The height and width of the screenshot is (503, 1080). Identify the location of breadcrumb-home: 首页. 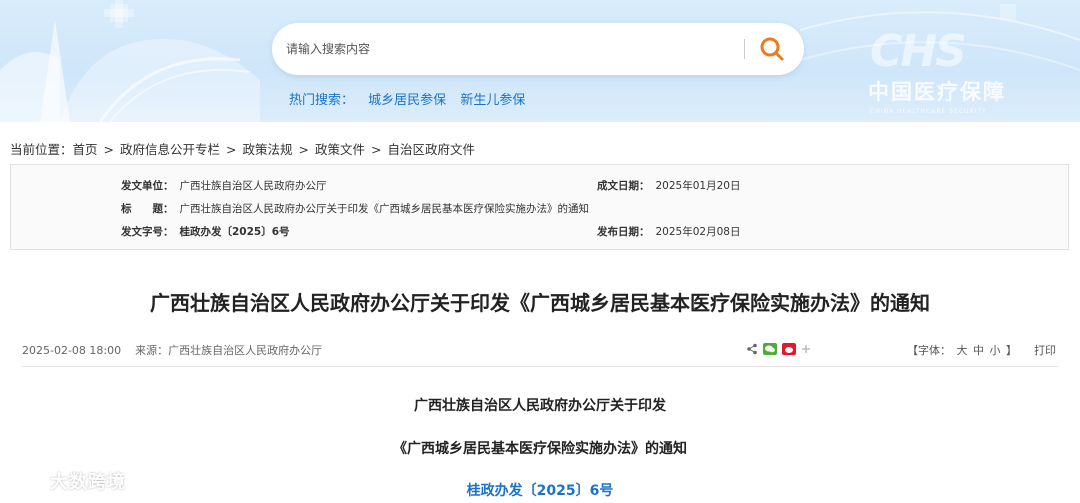
(85, 149).